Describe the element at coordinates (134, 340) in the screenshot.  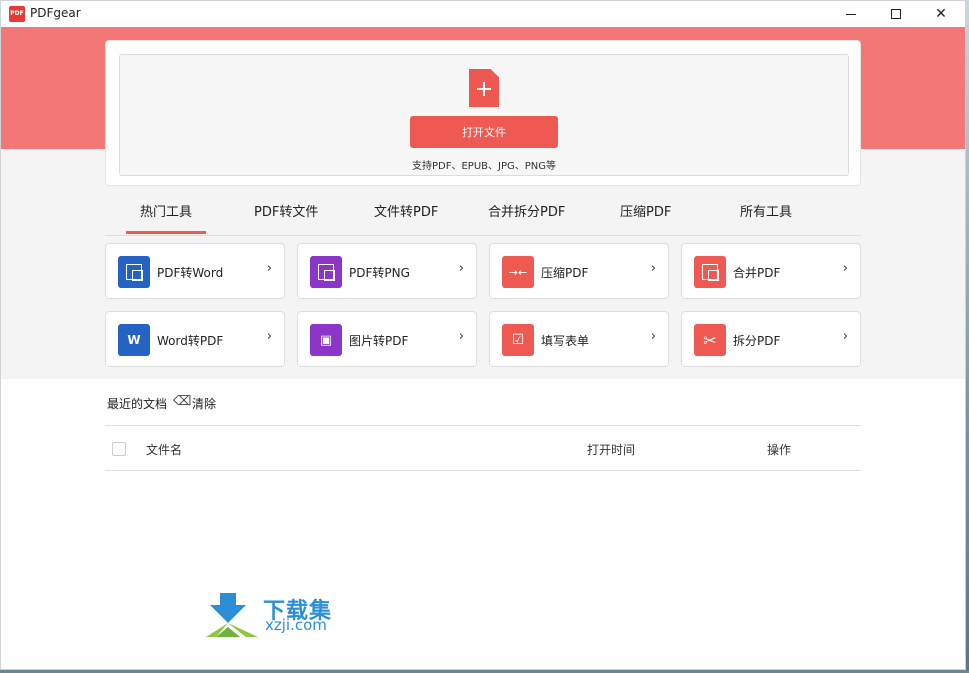
I see `word-to-pdf-icon: W` at that location.